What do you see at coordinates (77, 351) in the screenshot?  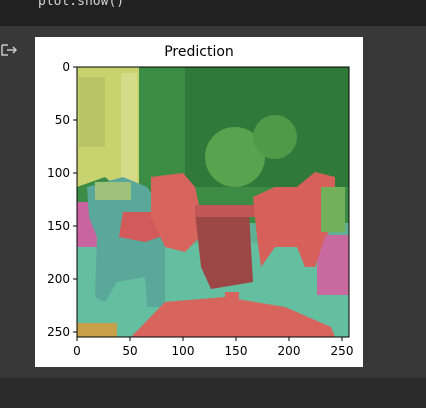 I see `x-tick-label: 0` at bounding box center [77, 351].